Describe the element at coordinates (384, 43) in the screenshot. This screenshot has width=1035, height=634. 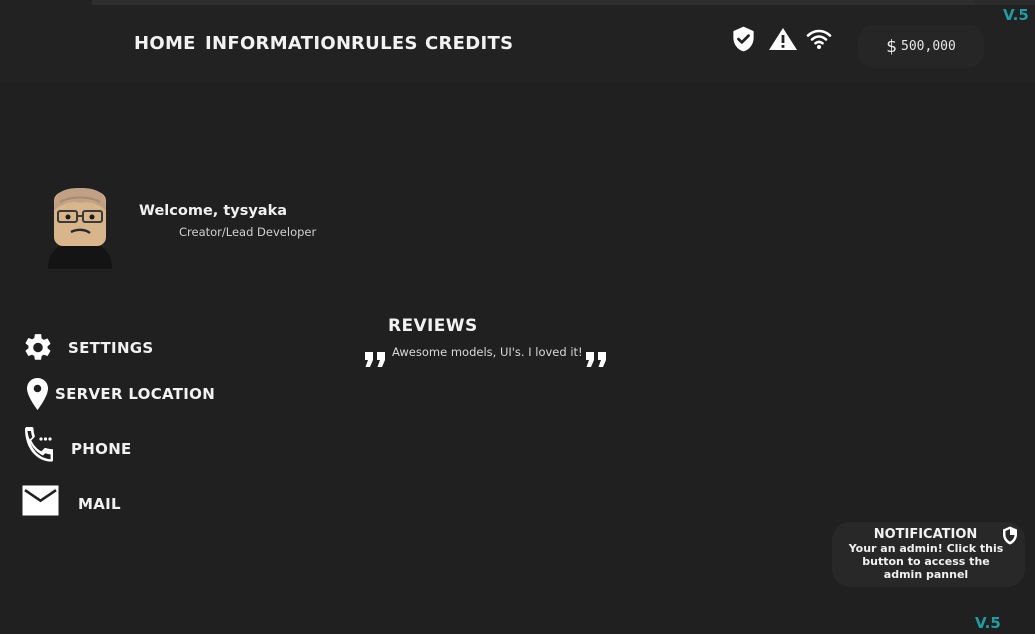
I see `nav-rules: RULES` at that location.